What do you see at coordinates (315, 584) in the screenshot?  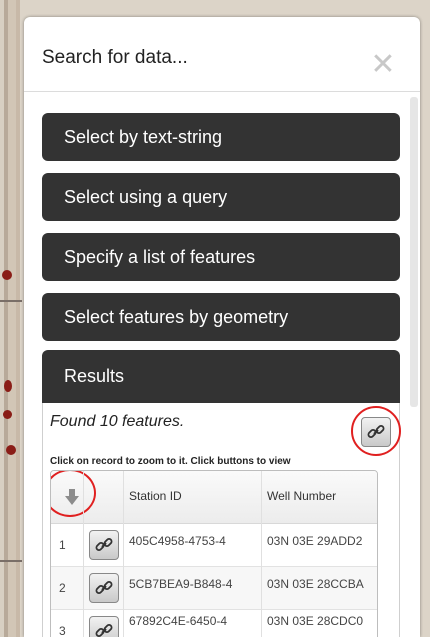 I see `well-number-cell: 03N 03E 28CCBA` at bounding box center [315, 584].